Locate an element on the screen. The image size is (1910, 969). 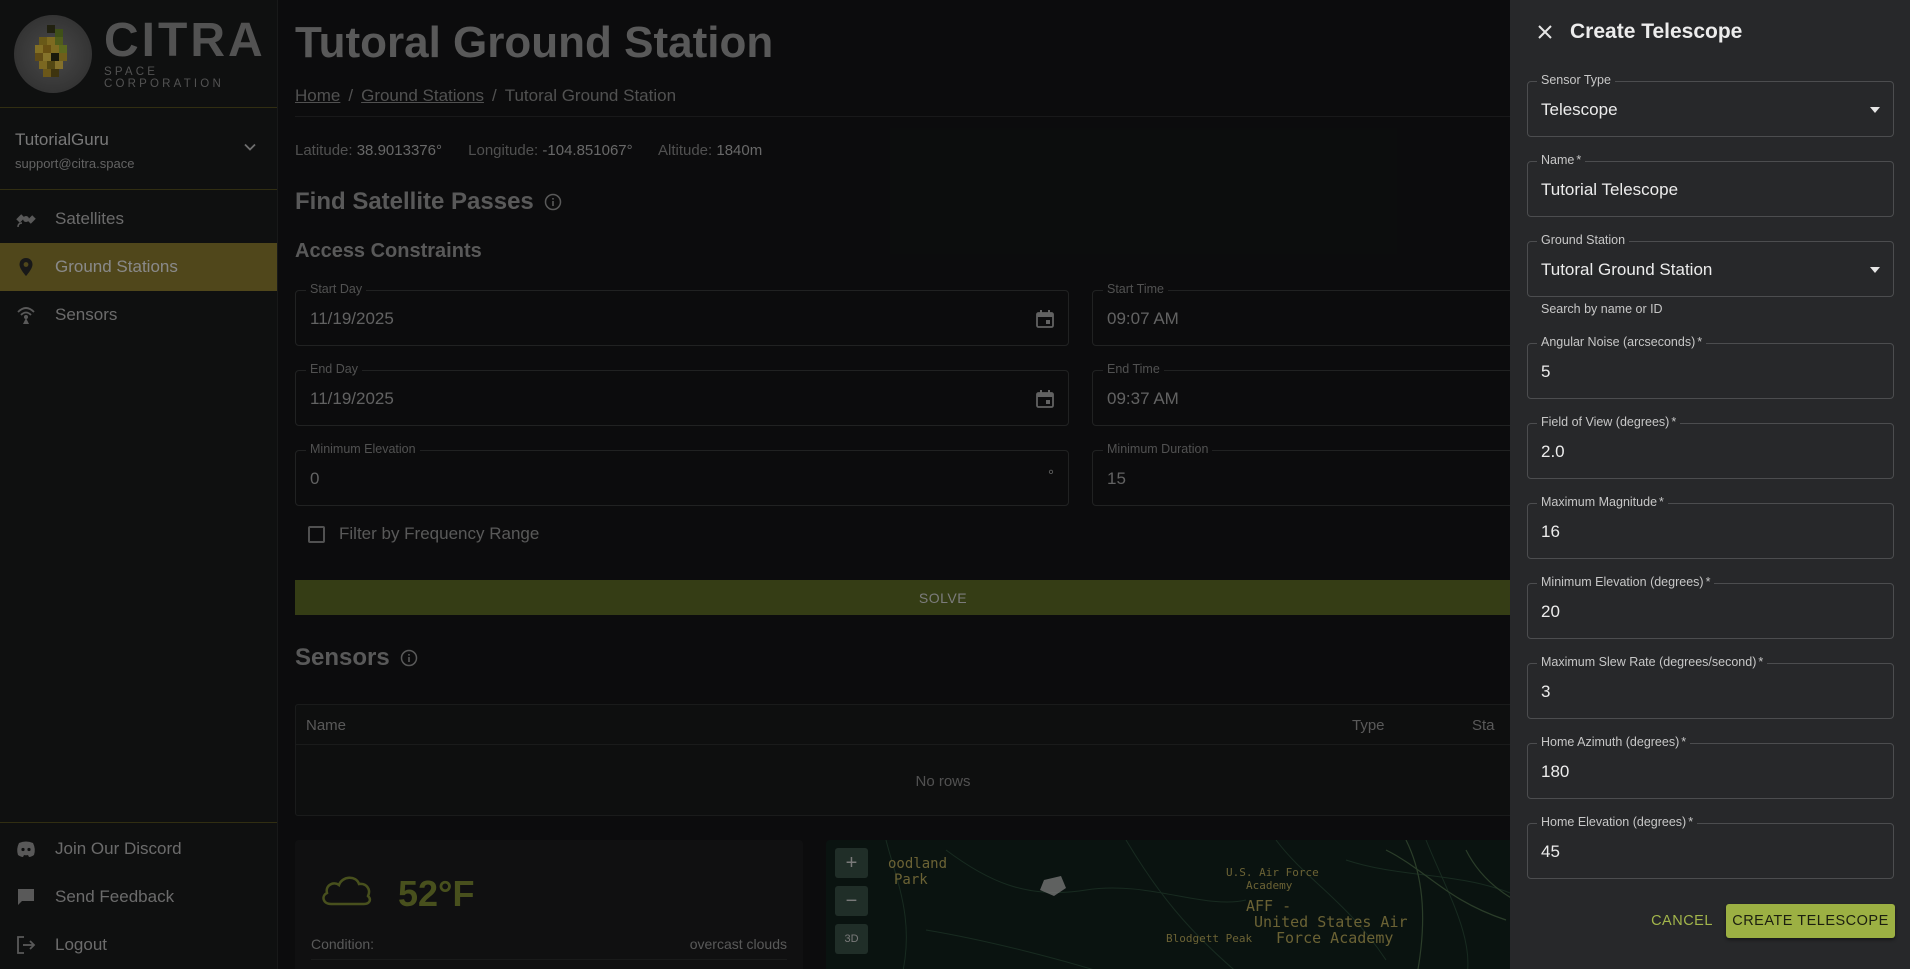
field-label: Name * is located at coordinates (1561, 160).